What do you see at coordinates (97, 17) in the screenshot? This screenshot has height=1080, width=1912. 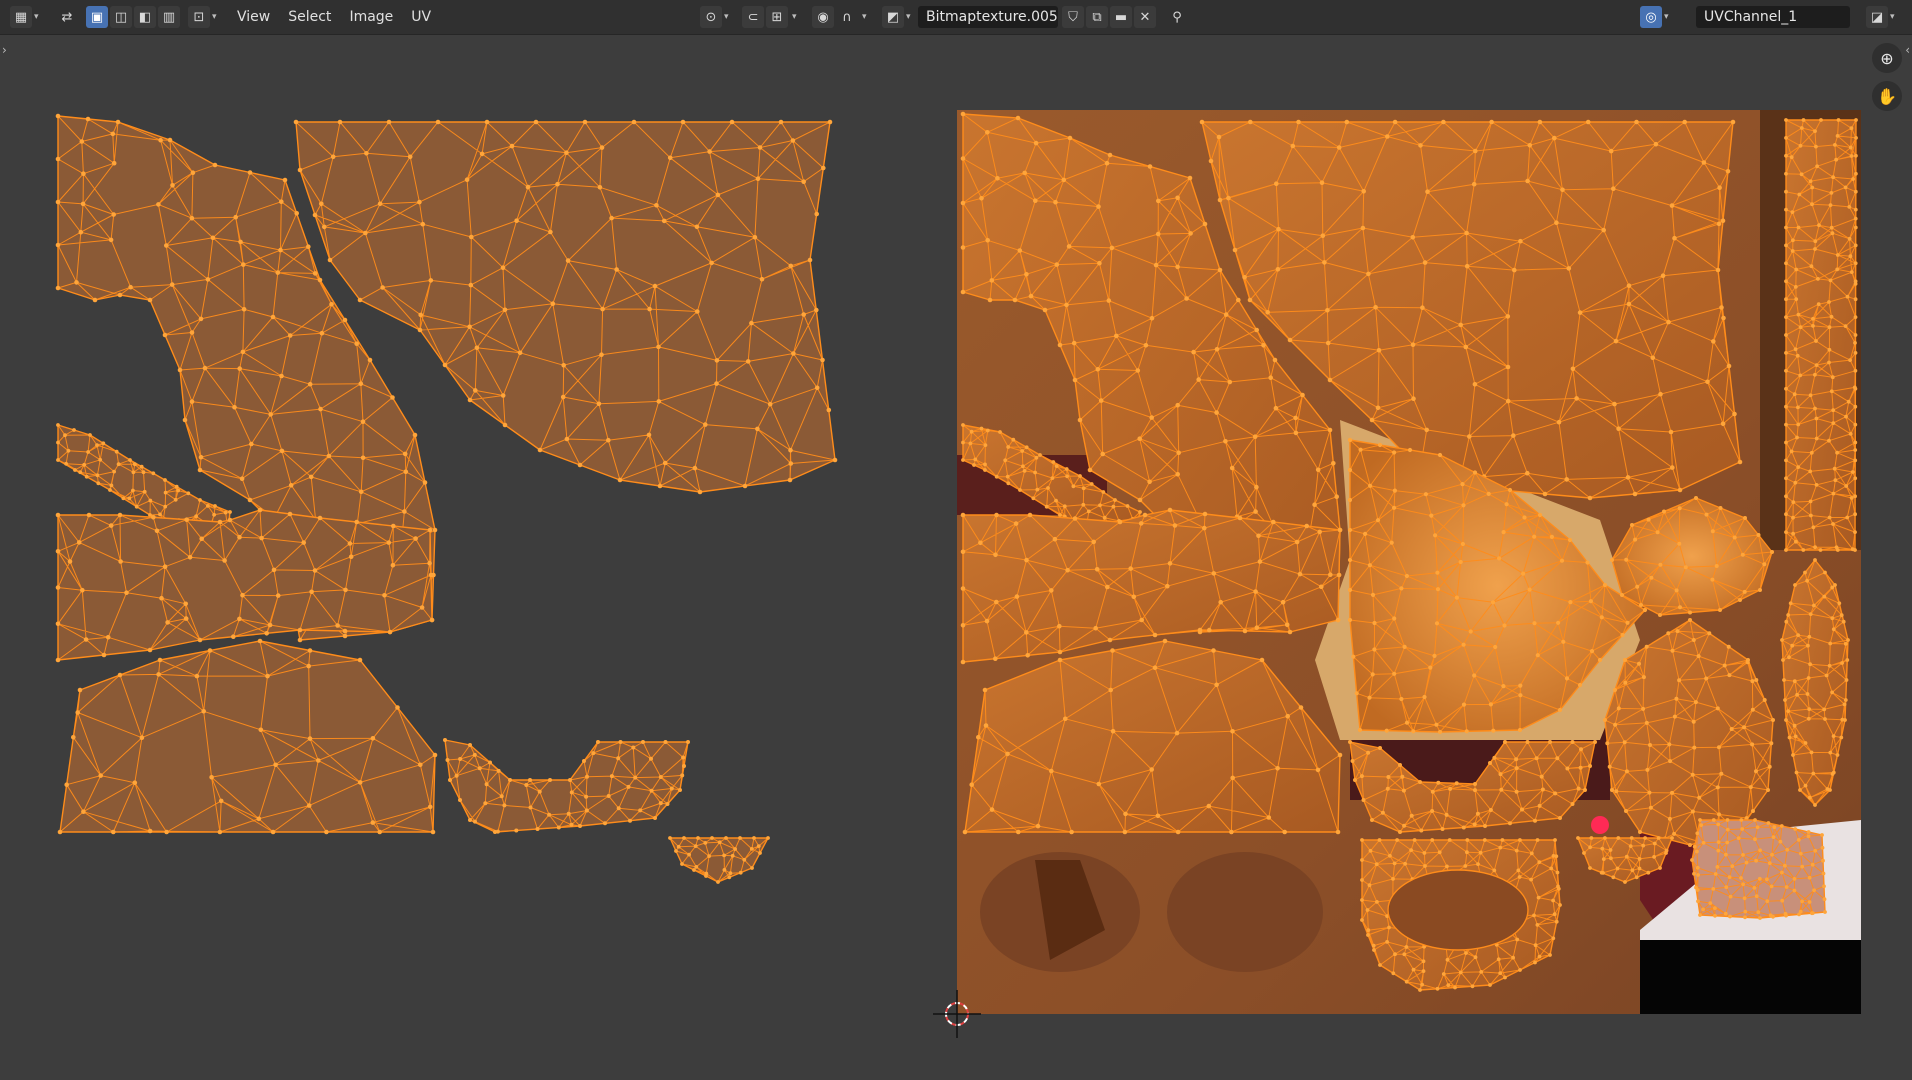 I see `vertex-select-icon: ▣` at bounding box center [97, 17].